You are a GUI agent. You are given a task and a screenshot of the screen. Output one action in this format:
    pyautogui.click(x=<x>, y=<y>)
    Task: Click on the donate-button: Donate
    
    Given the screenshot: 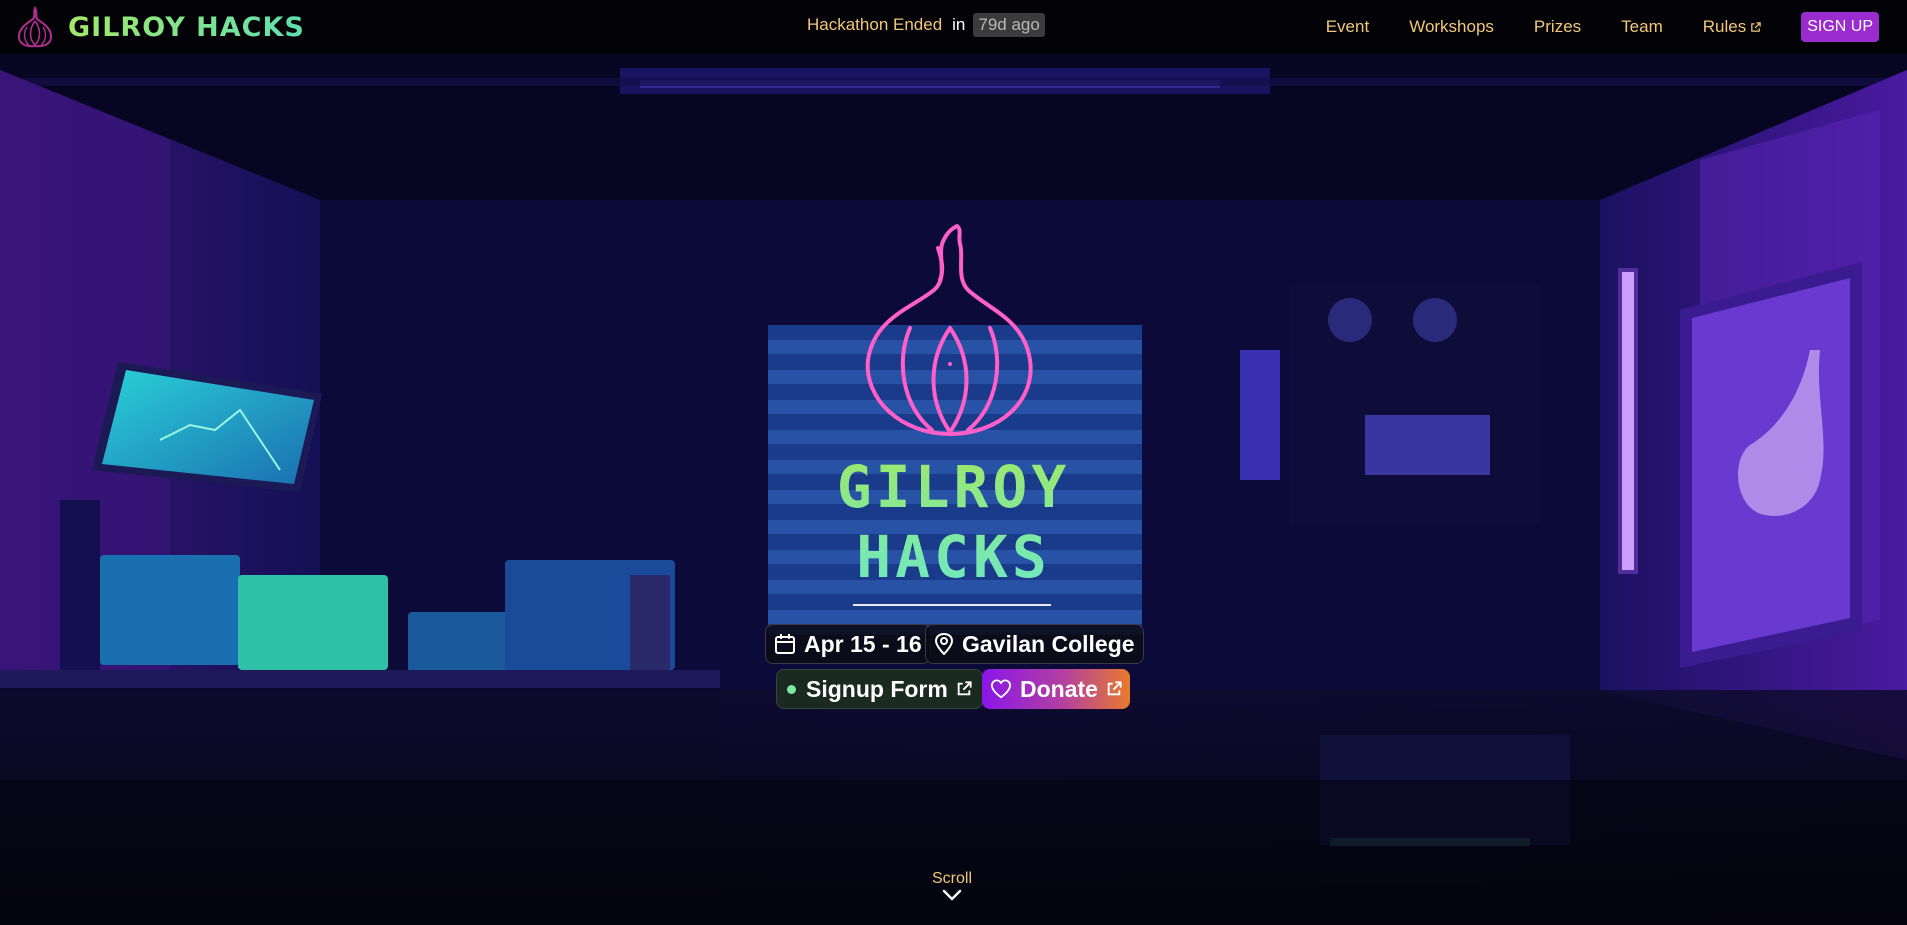 What is the action you would take?
    pyautogui.click(x=1056, y=689)
    